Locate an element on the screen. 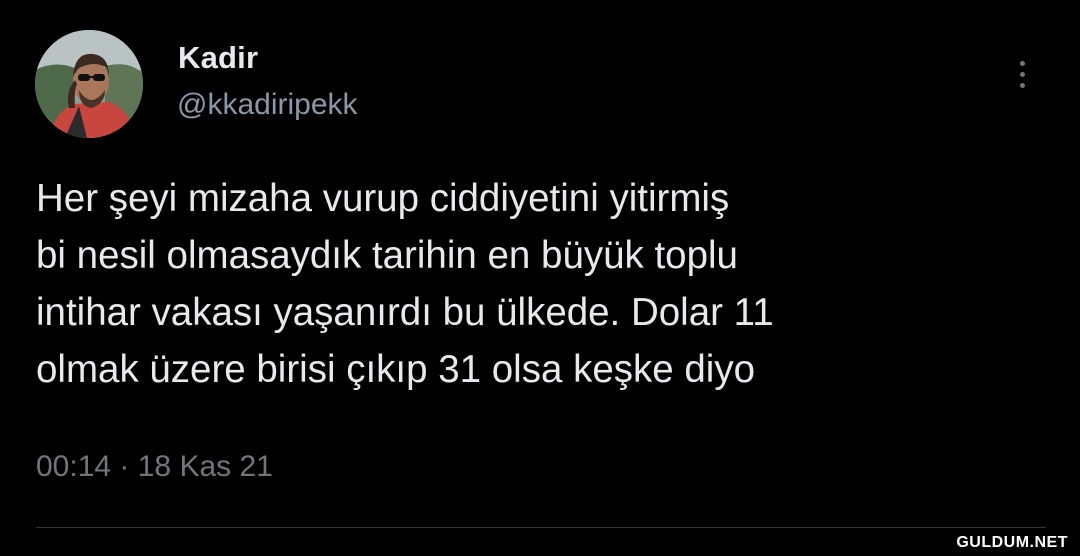 The height and width of the screenshot is (556, 1080). divider is located at coordinates (541, 527).